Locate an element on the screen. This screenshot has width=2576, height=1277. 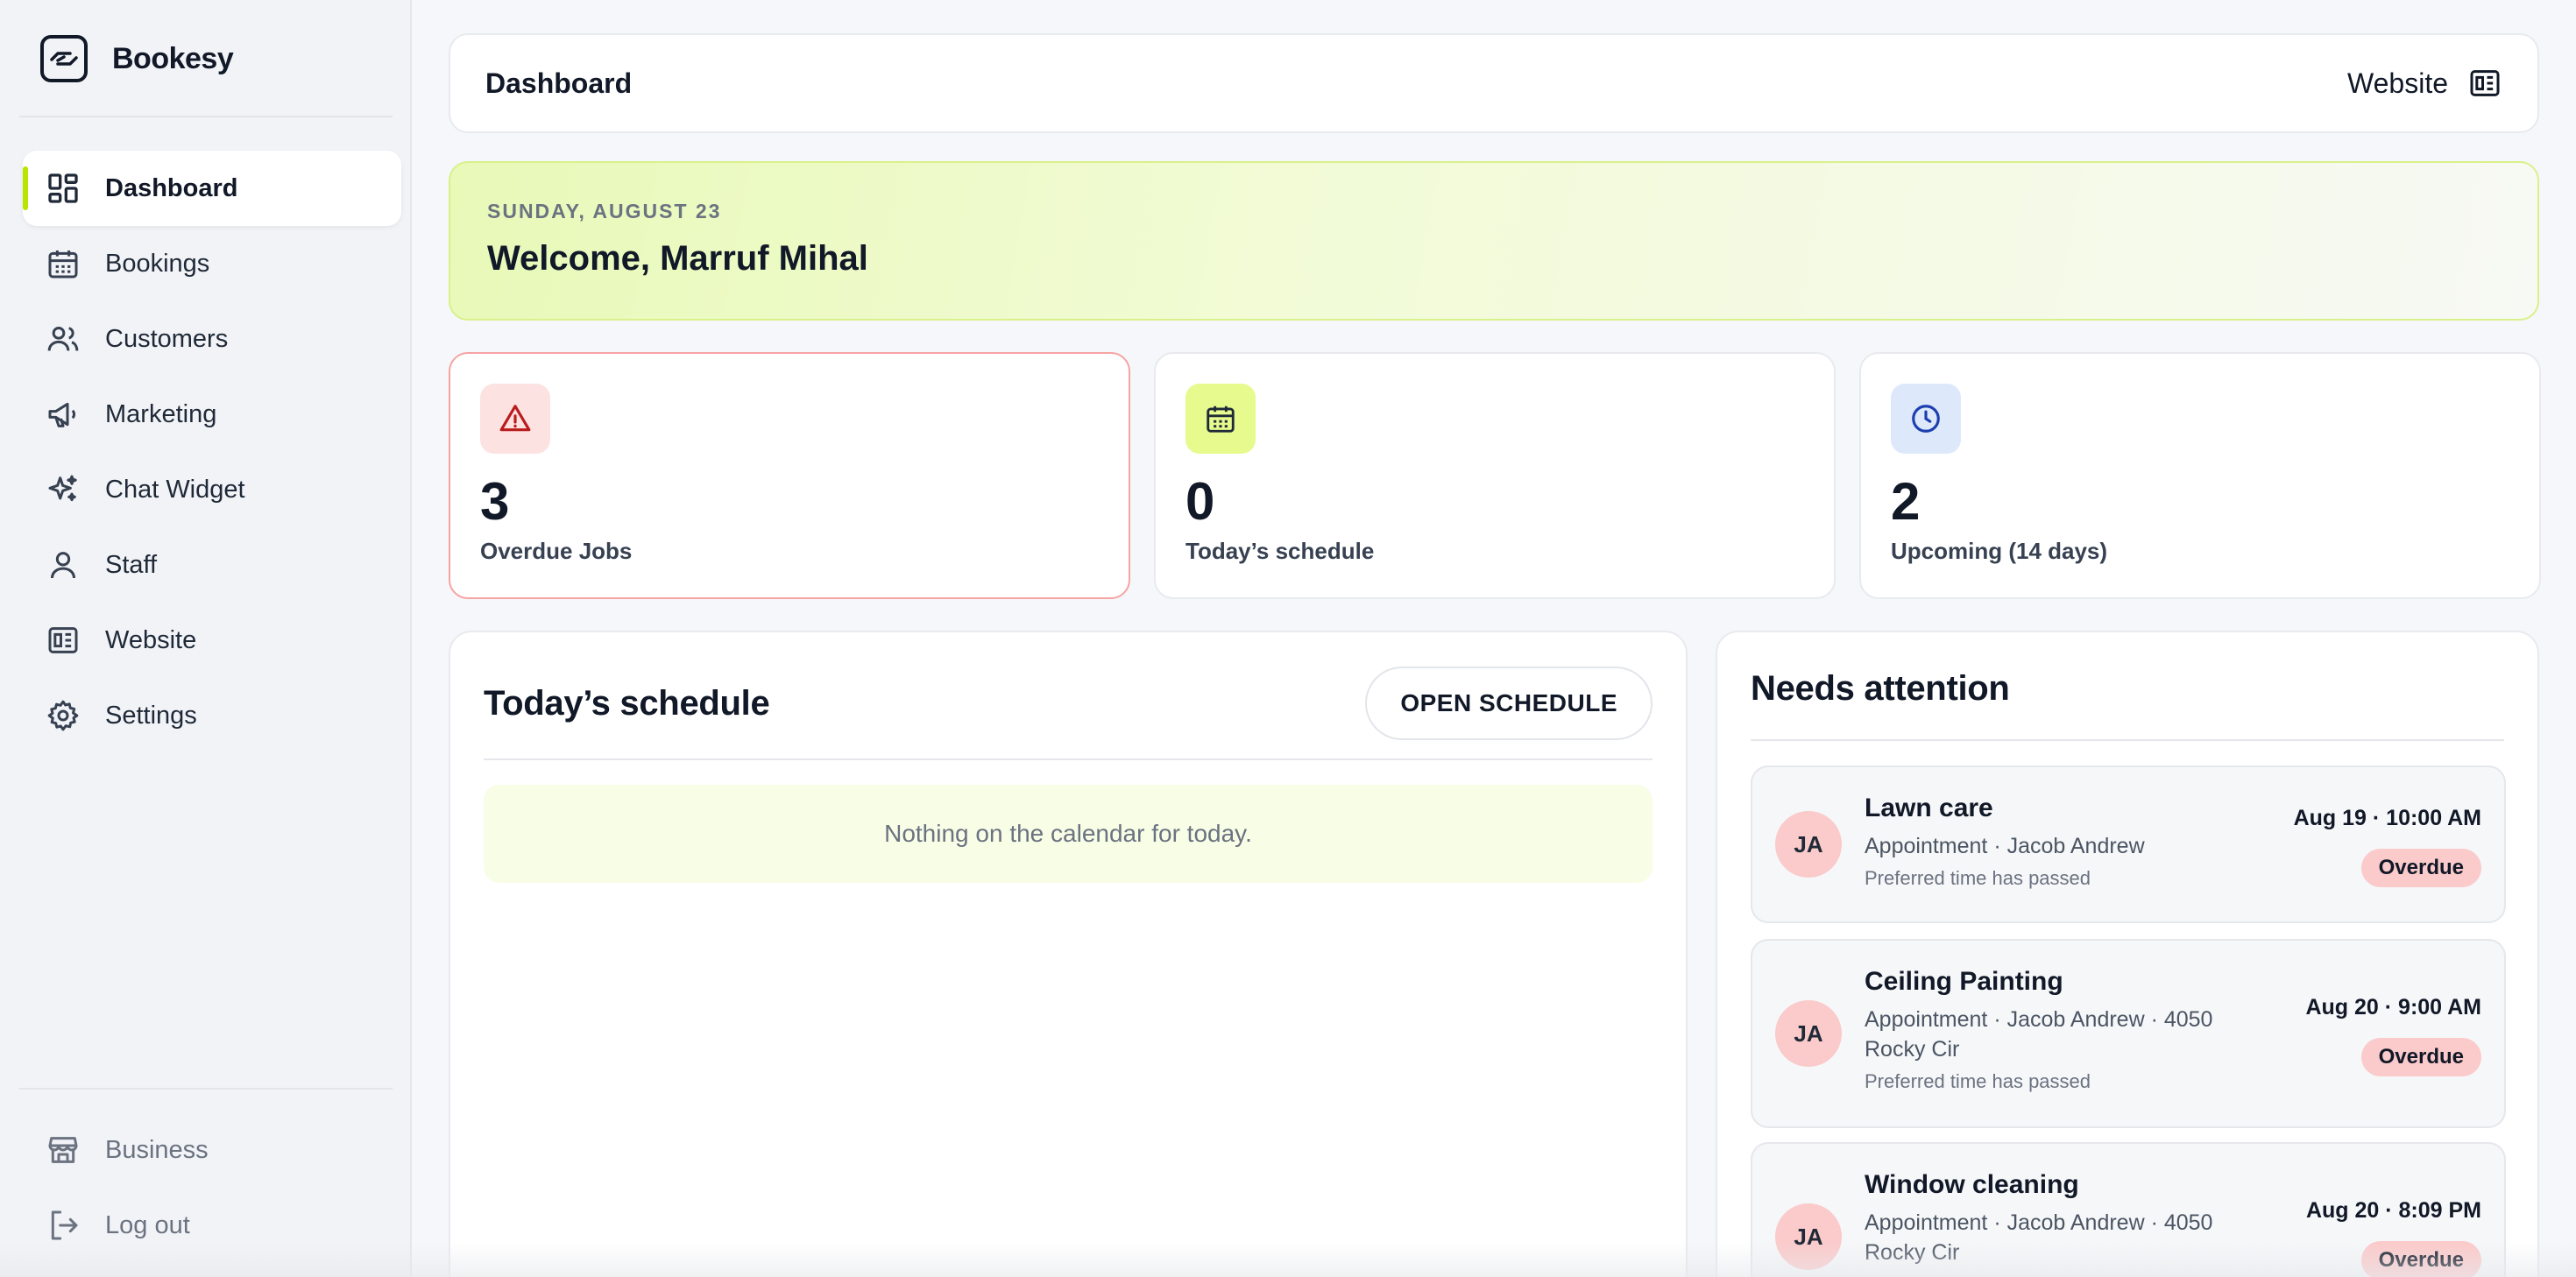
stat-value: 2 is located at coordinates (1906, 502).